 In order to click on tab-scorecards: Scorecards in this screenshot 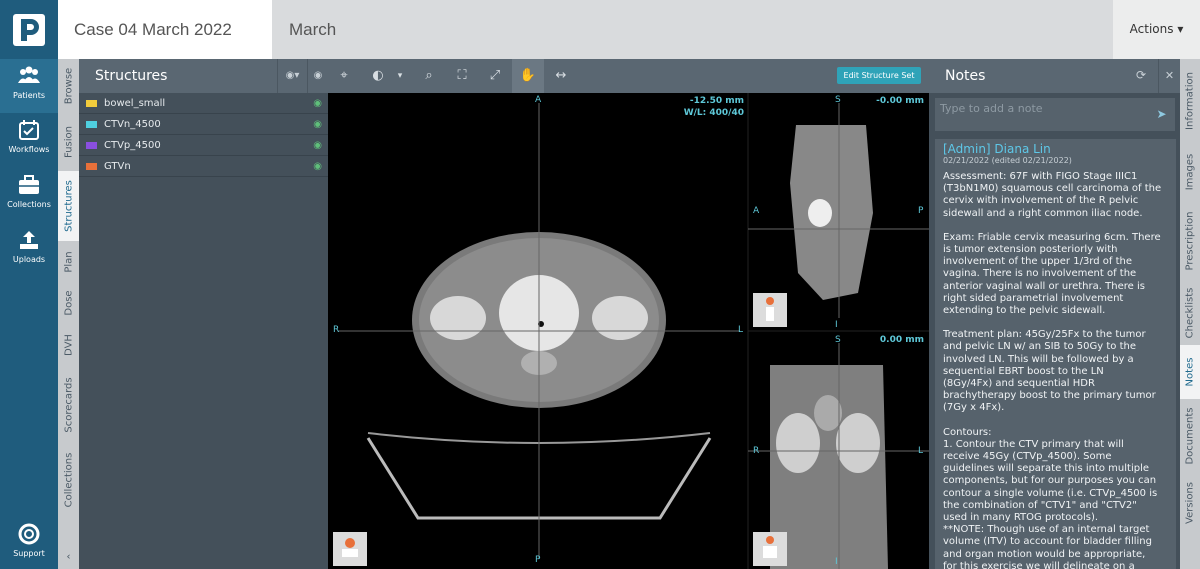, I will do `click(68, 405)`.